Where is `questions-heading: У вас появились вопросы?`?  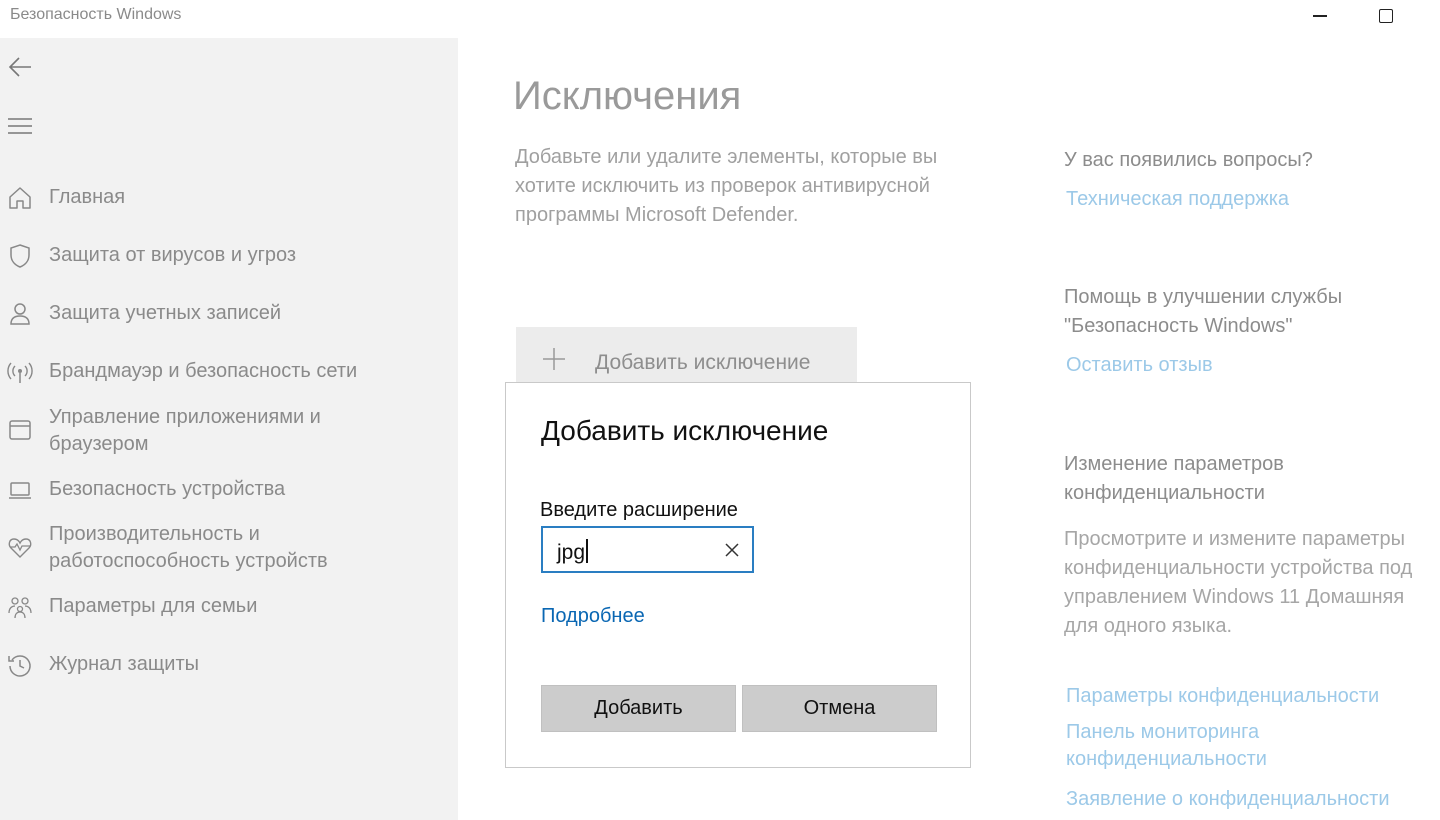
questions-heading: У вас появились вопросы? is located at coordinates (1188, 160).